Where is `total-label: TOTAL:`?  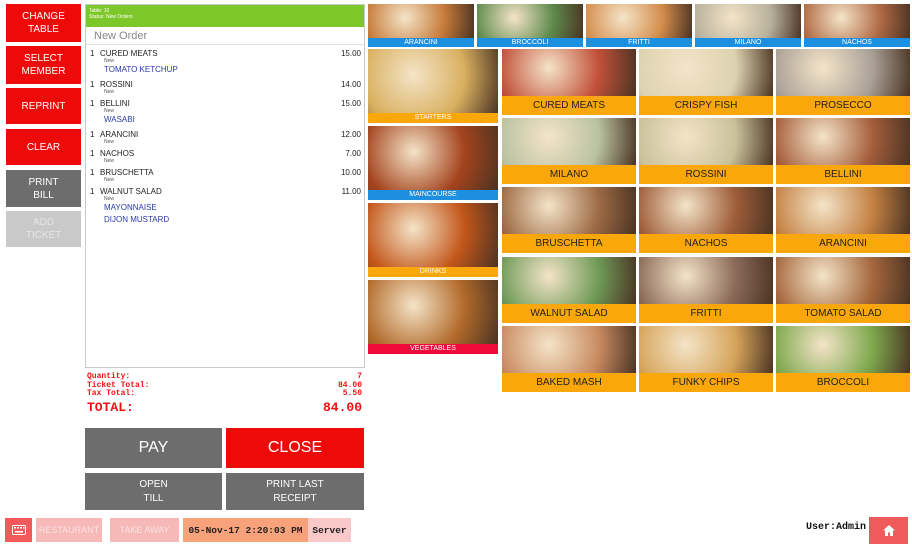 total-label: TOTAL: is located at coordinates (110, 407).